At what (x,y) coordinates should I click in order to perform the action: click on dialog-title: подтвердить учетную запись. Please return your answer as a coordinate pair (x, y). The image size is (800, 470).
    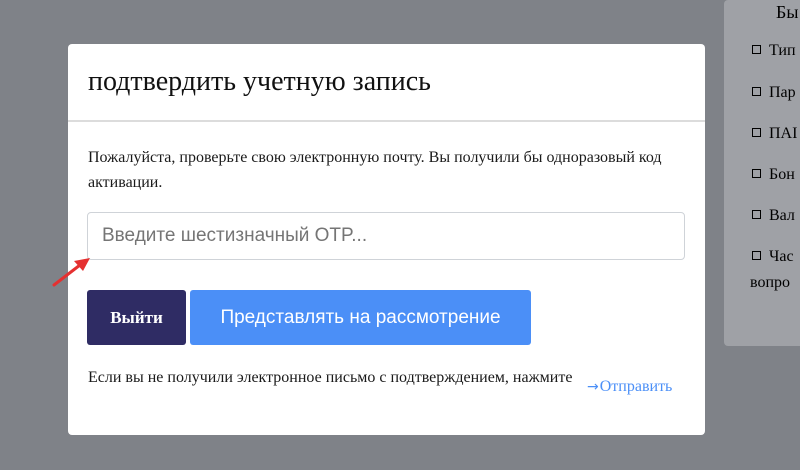
    Looking at the image, I should click on (259, 81).